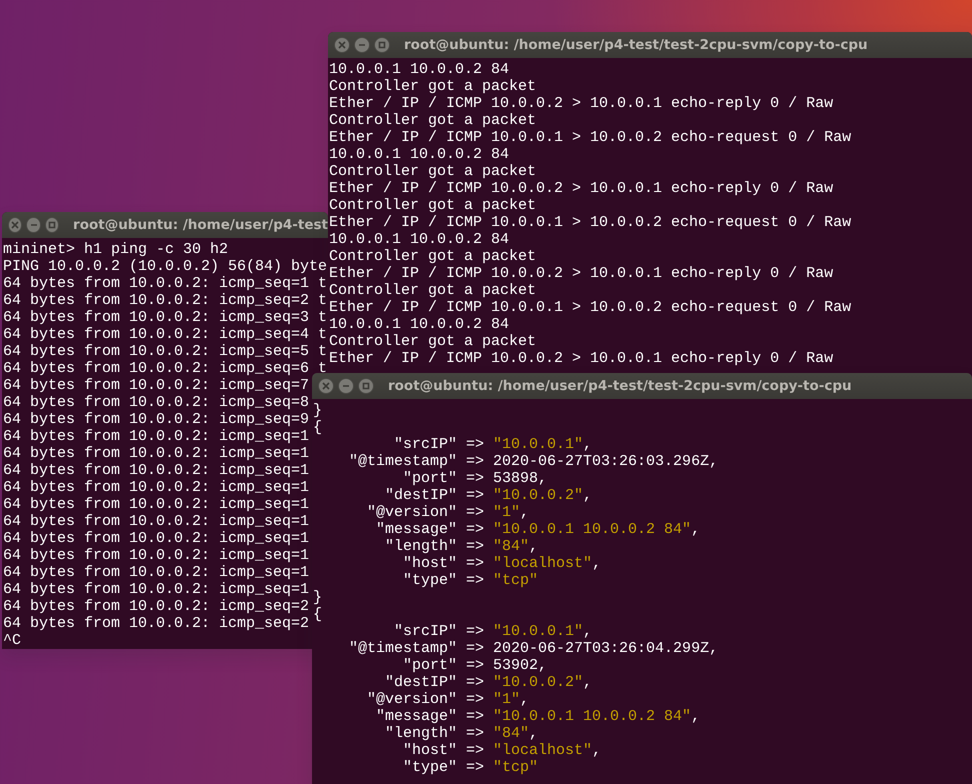 The image size is (972, 784). What do you see at coordinates (115, 249) in the screenshot?
I see `terminal-line: mininet> h1 ping -c 30 h2` at bounding box center [115, 249].